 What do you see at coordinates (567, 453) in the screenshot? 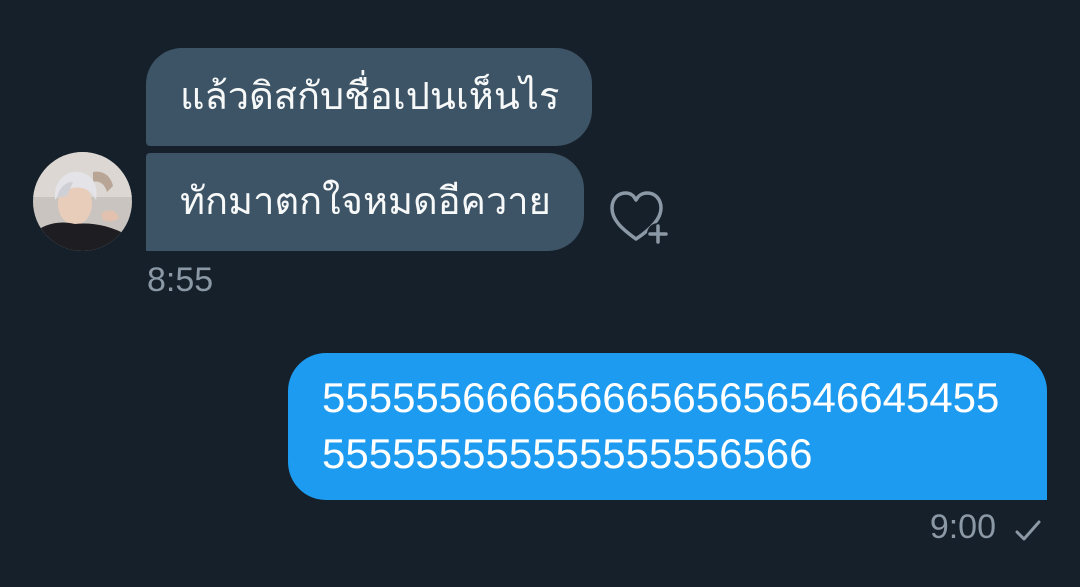
I see `sent-message-text-line: 555555555555555556566` at bounding box center [567, 453].